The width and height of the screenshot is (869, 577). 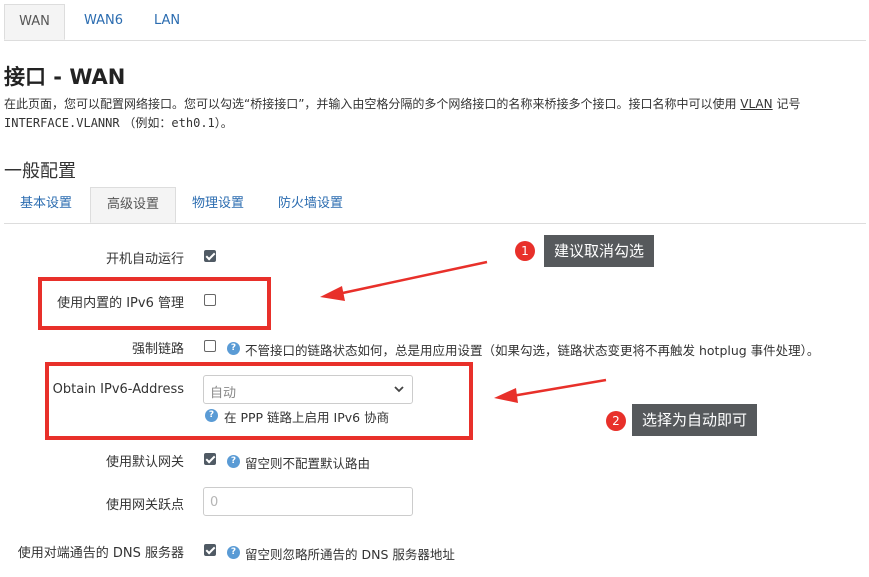 I want to click on annotation-callout-1: 建议取消勾选, so click(x=599, y=251).